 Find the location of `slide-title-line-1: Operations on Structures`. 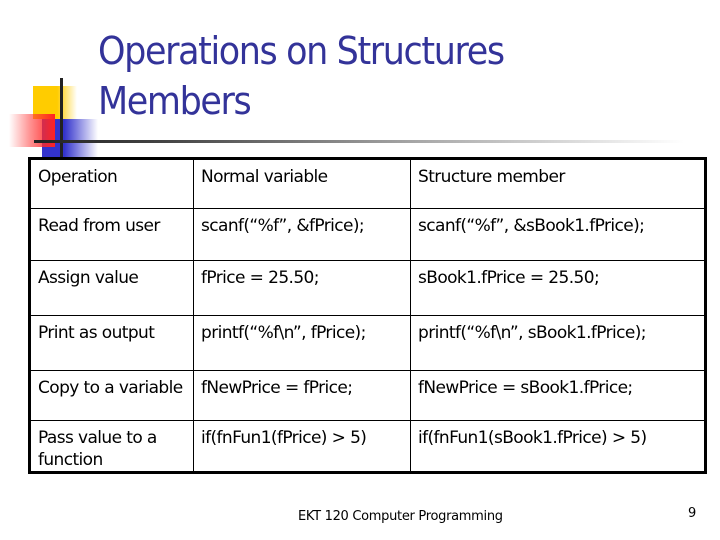

slide-title-line-1: Operations on Structures is located at coordinates (301, 51).